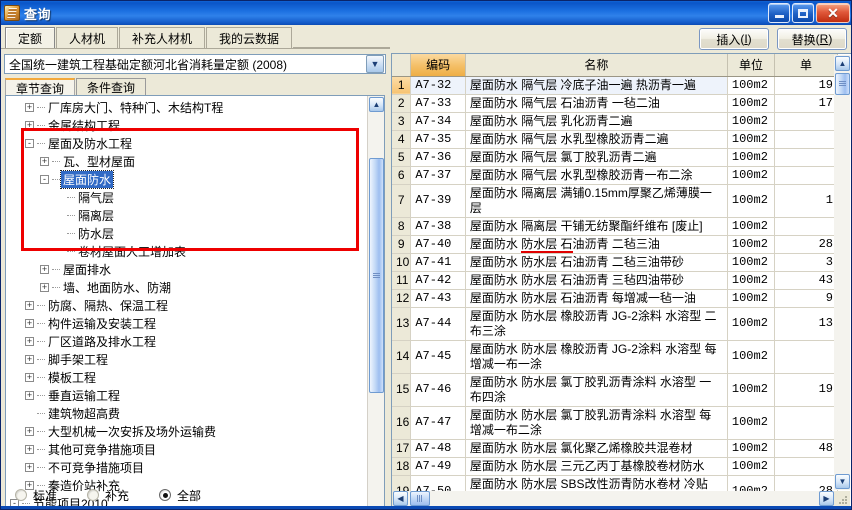 The image size is (852, 510). What do you see at coordinates (615, 85) in the screenshot?
I see `table-row: 1 A7-32 屋面防水 隔气层 冷底子油一遍 热沥青一遍 100m2 19` at bounding box center [615, 85].